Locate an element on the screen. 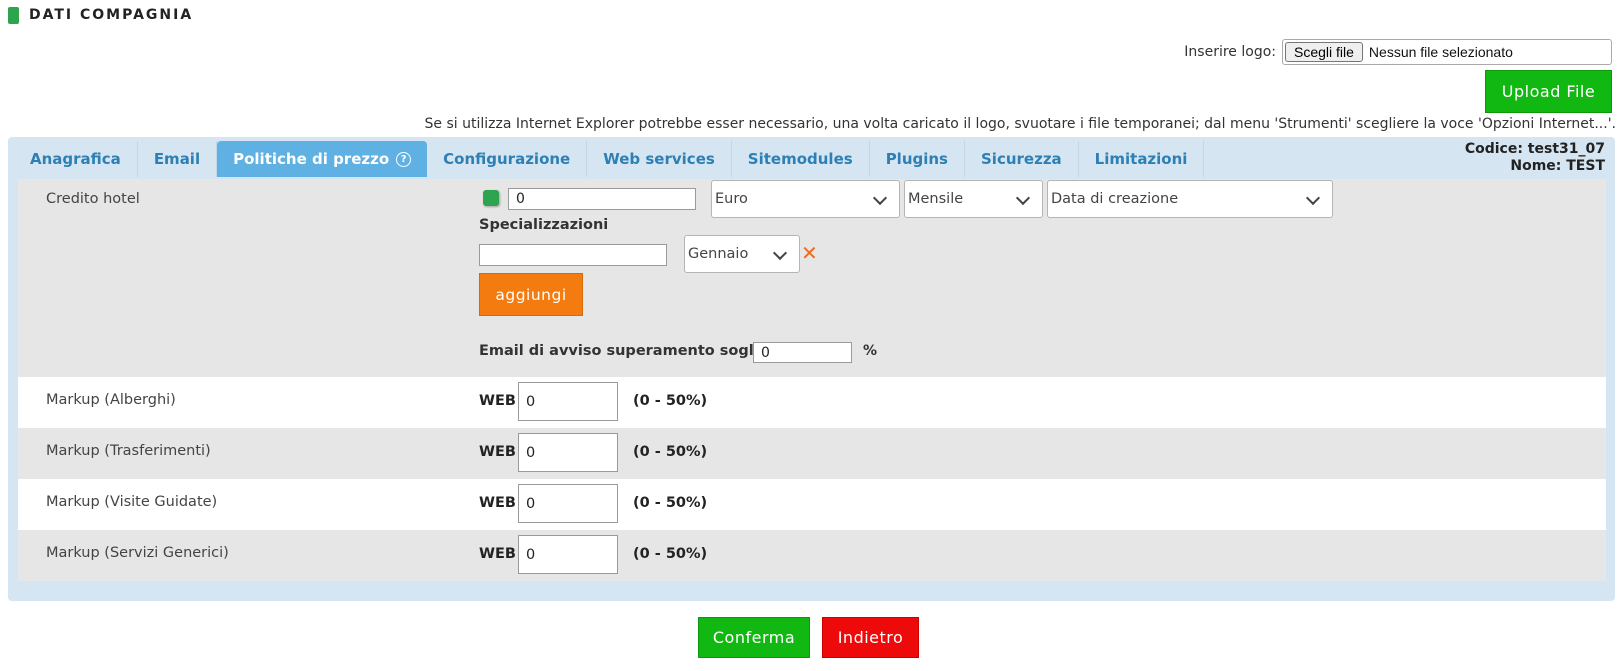 This screenshot has height=671, width=1624. back-button: Indietro is located at coordinates (870, 637).